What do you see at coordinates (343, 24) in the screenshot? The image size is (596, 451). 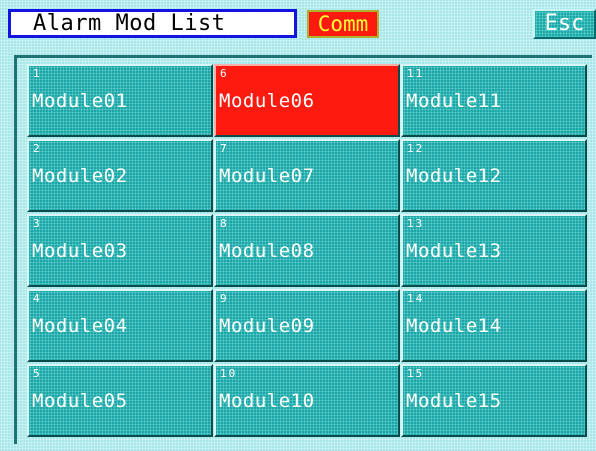 I see `comm-status-badge: Comm` at bounding box center [343, 24].